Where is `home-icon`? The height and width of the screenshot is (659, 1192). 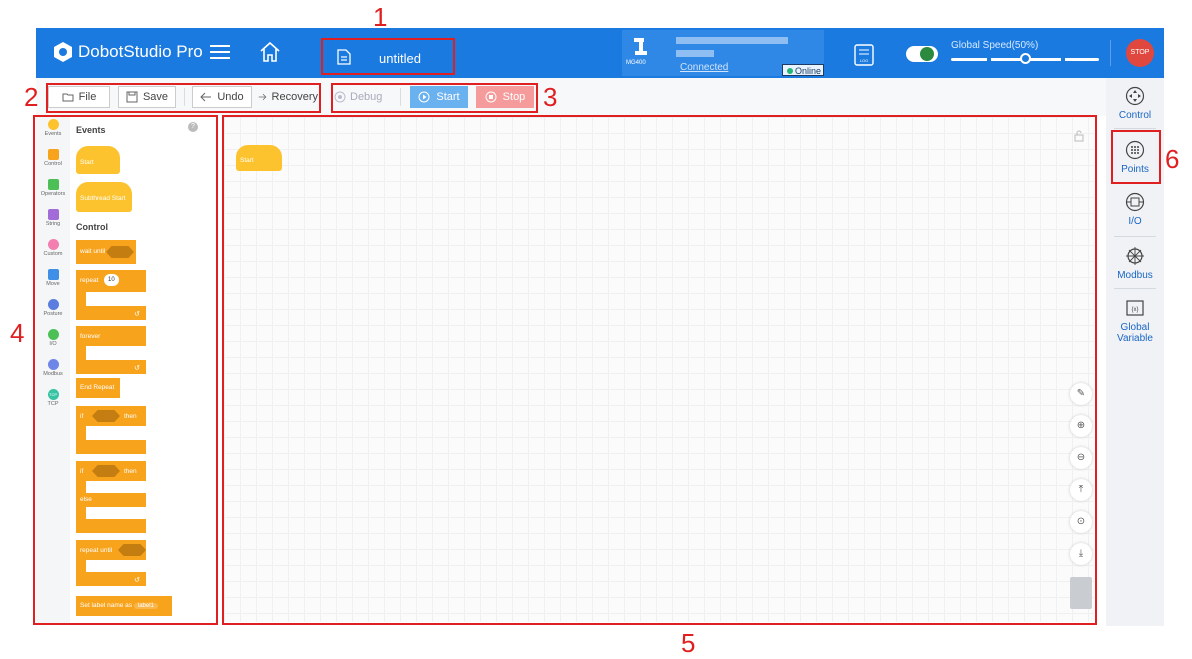
home-icon is located at coordinates (270, 52).